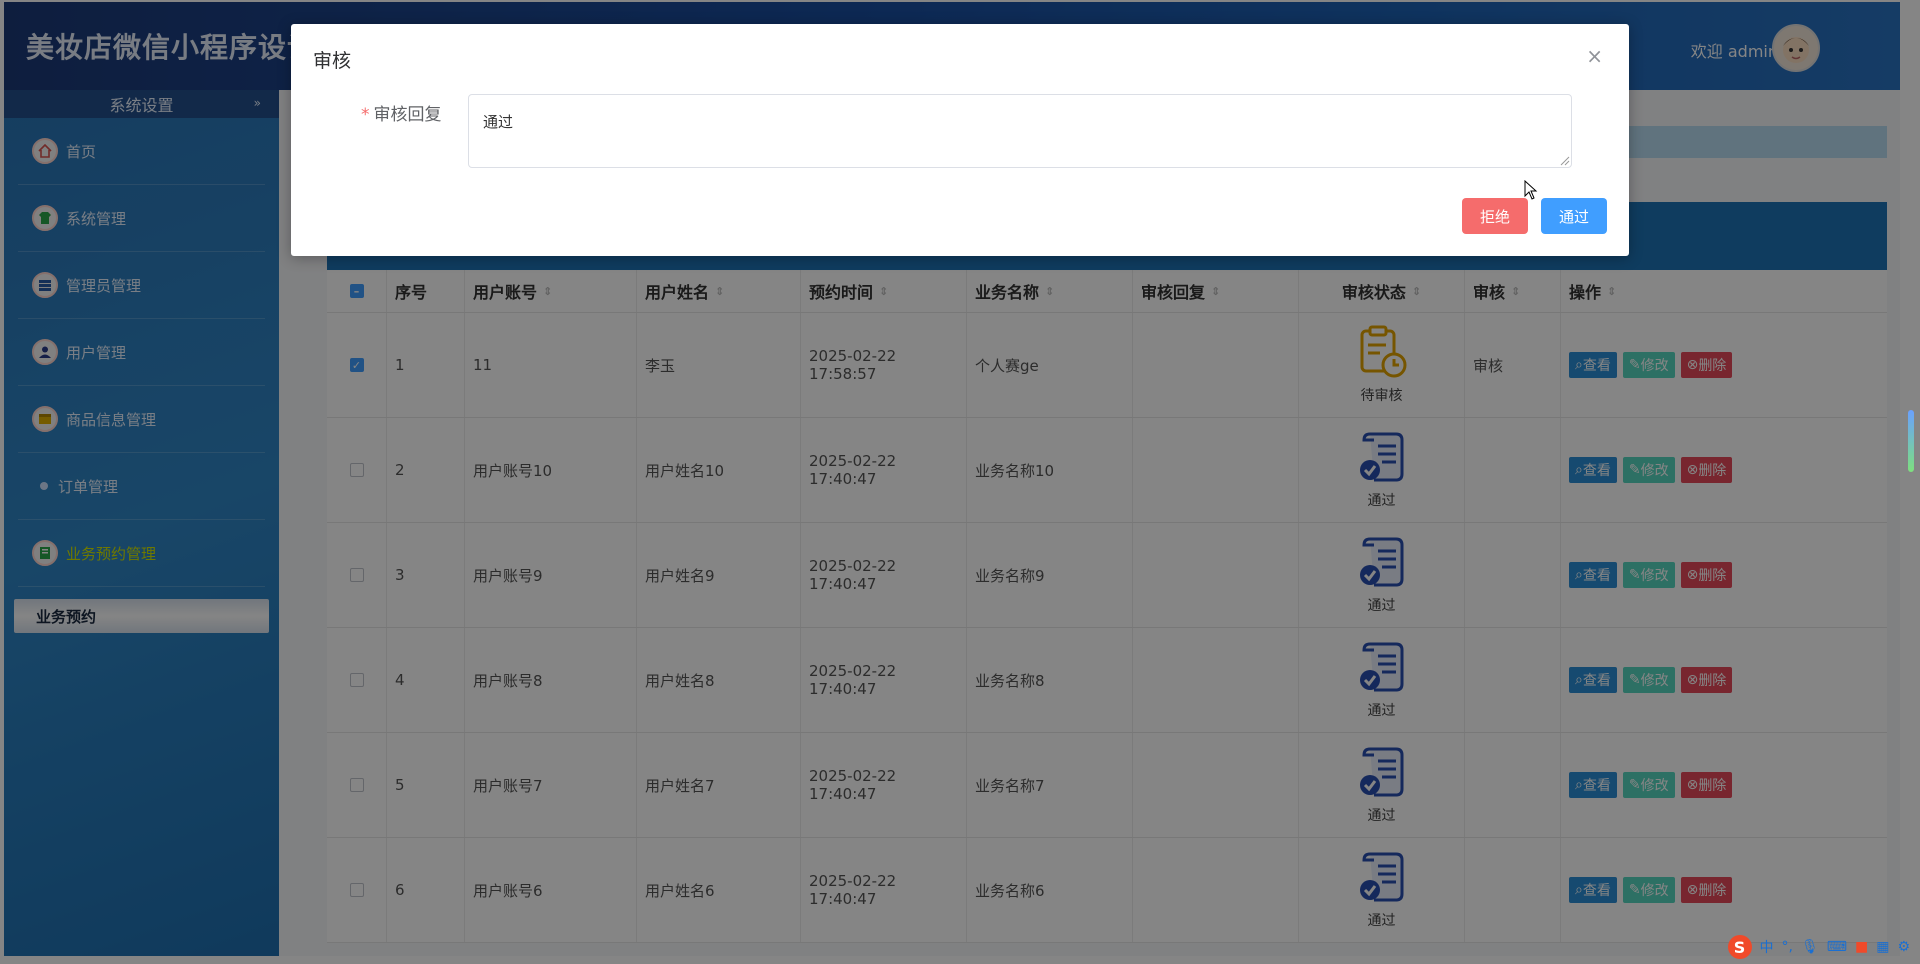 The width and height of the screenshot is (1920, 964). Describe the element at coordinates (1739, 947) in the screenshot. I see `sogou-logo-icon: S` at that location.